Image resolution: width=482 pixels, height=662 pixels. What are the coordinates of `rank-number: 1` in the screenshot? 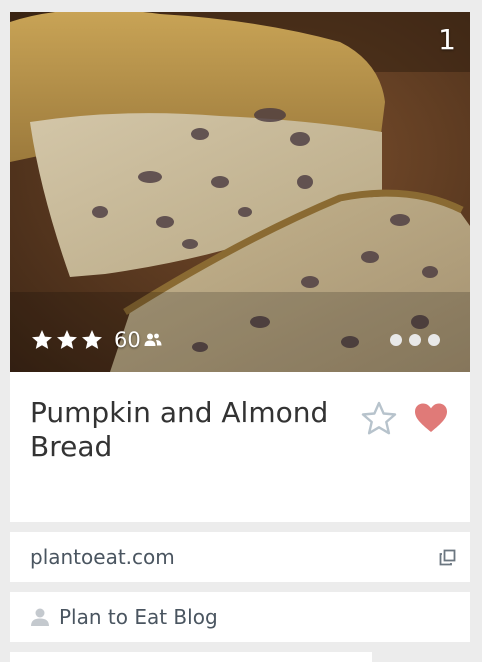 It's located at (447, 39).